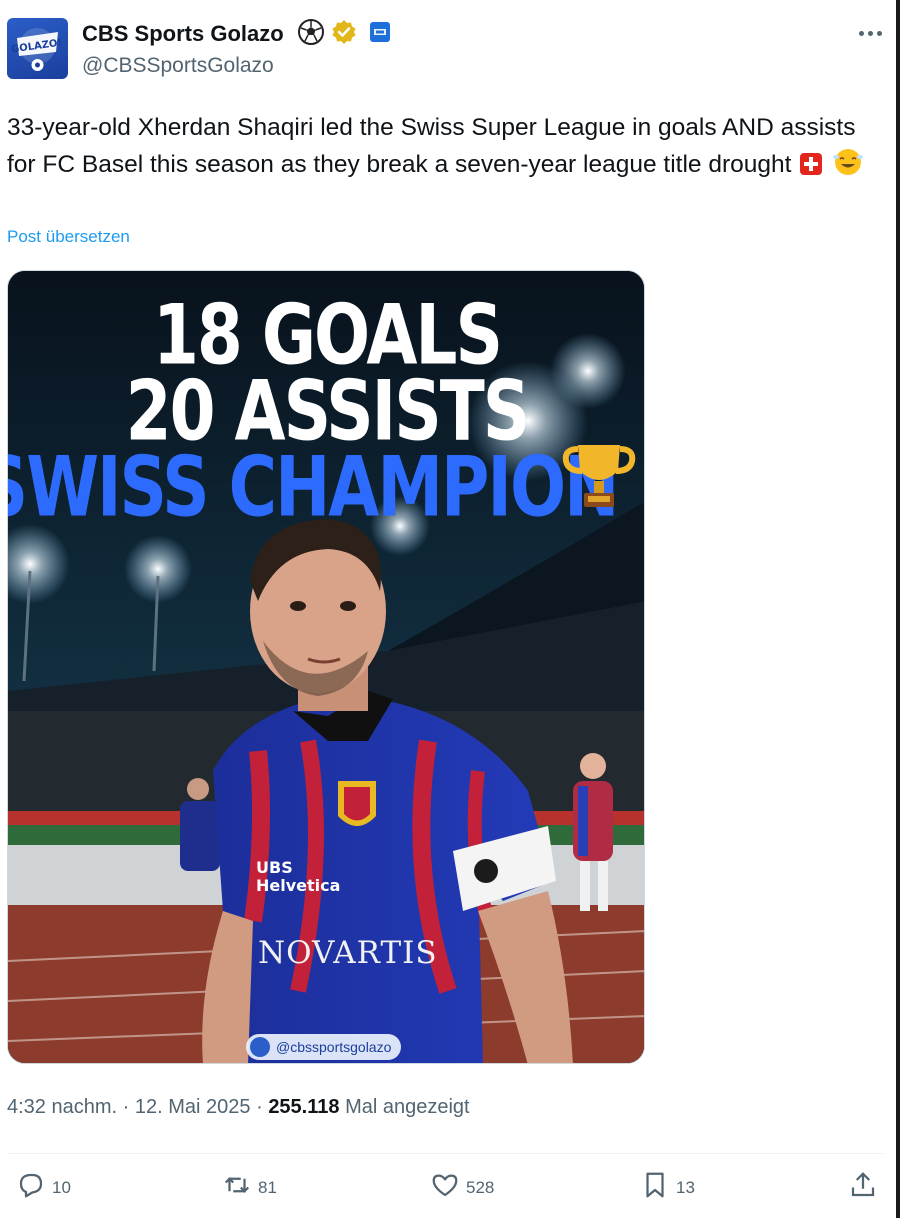 This screenshot has width=900, height=1218. Describe the element at coordinates (311, 34) in the screenshot. I see `soccer-ball-icon` at that location.